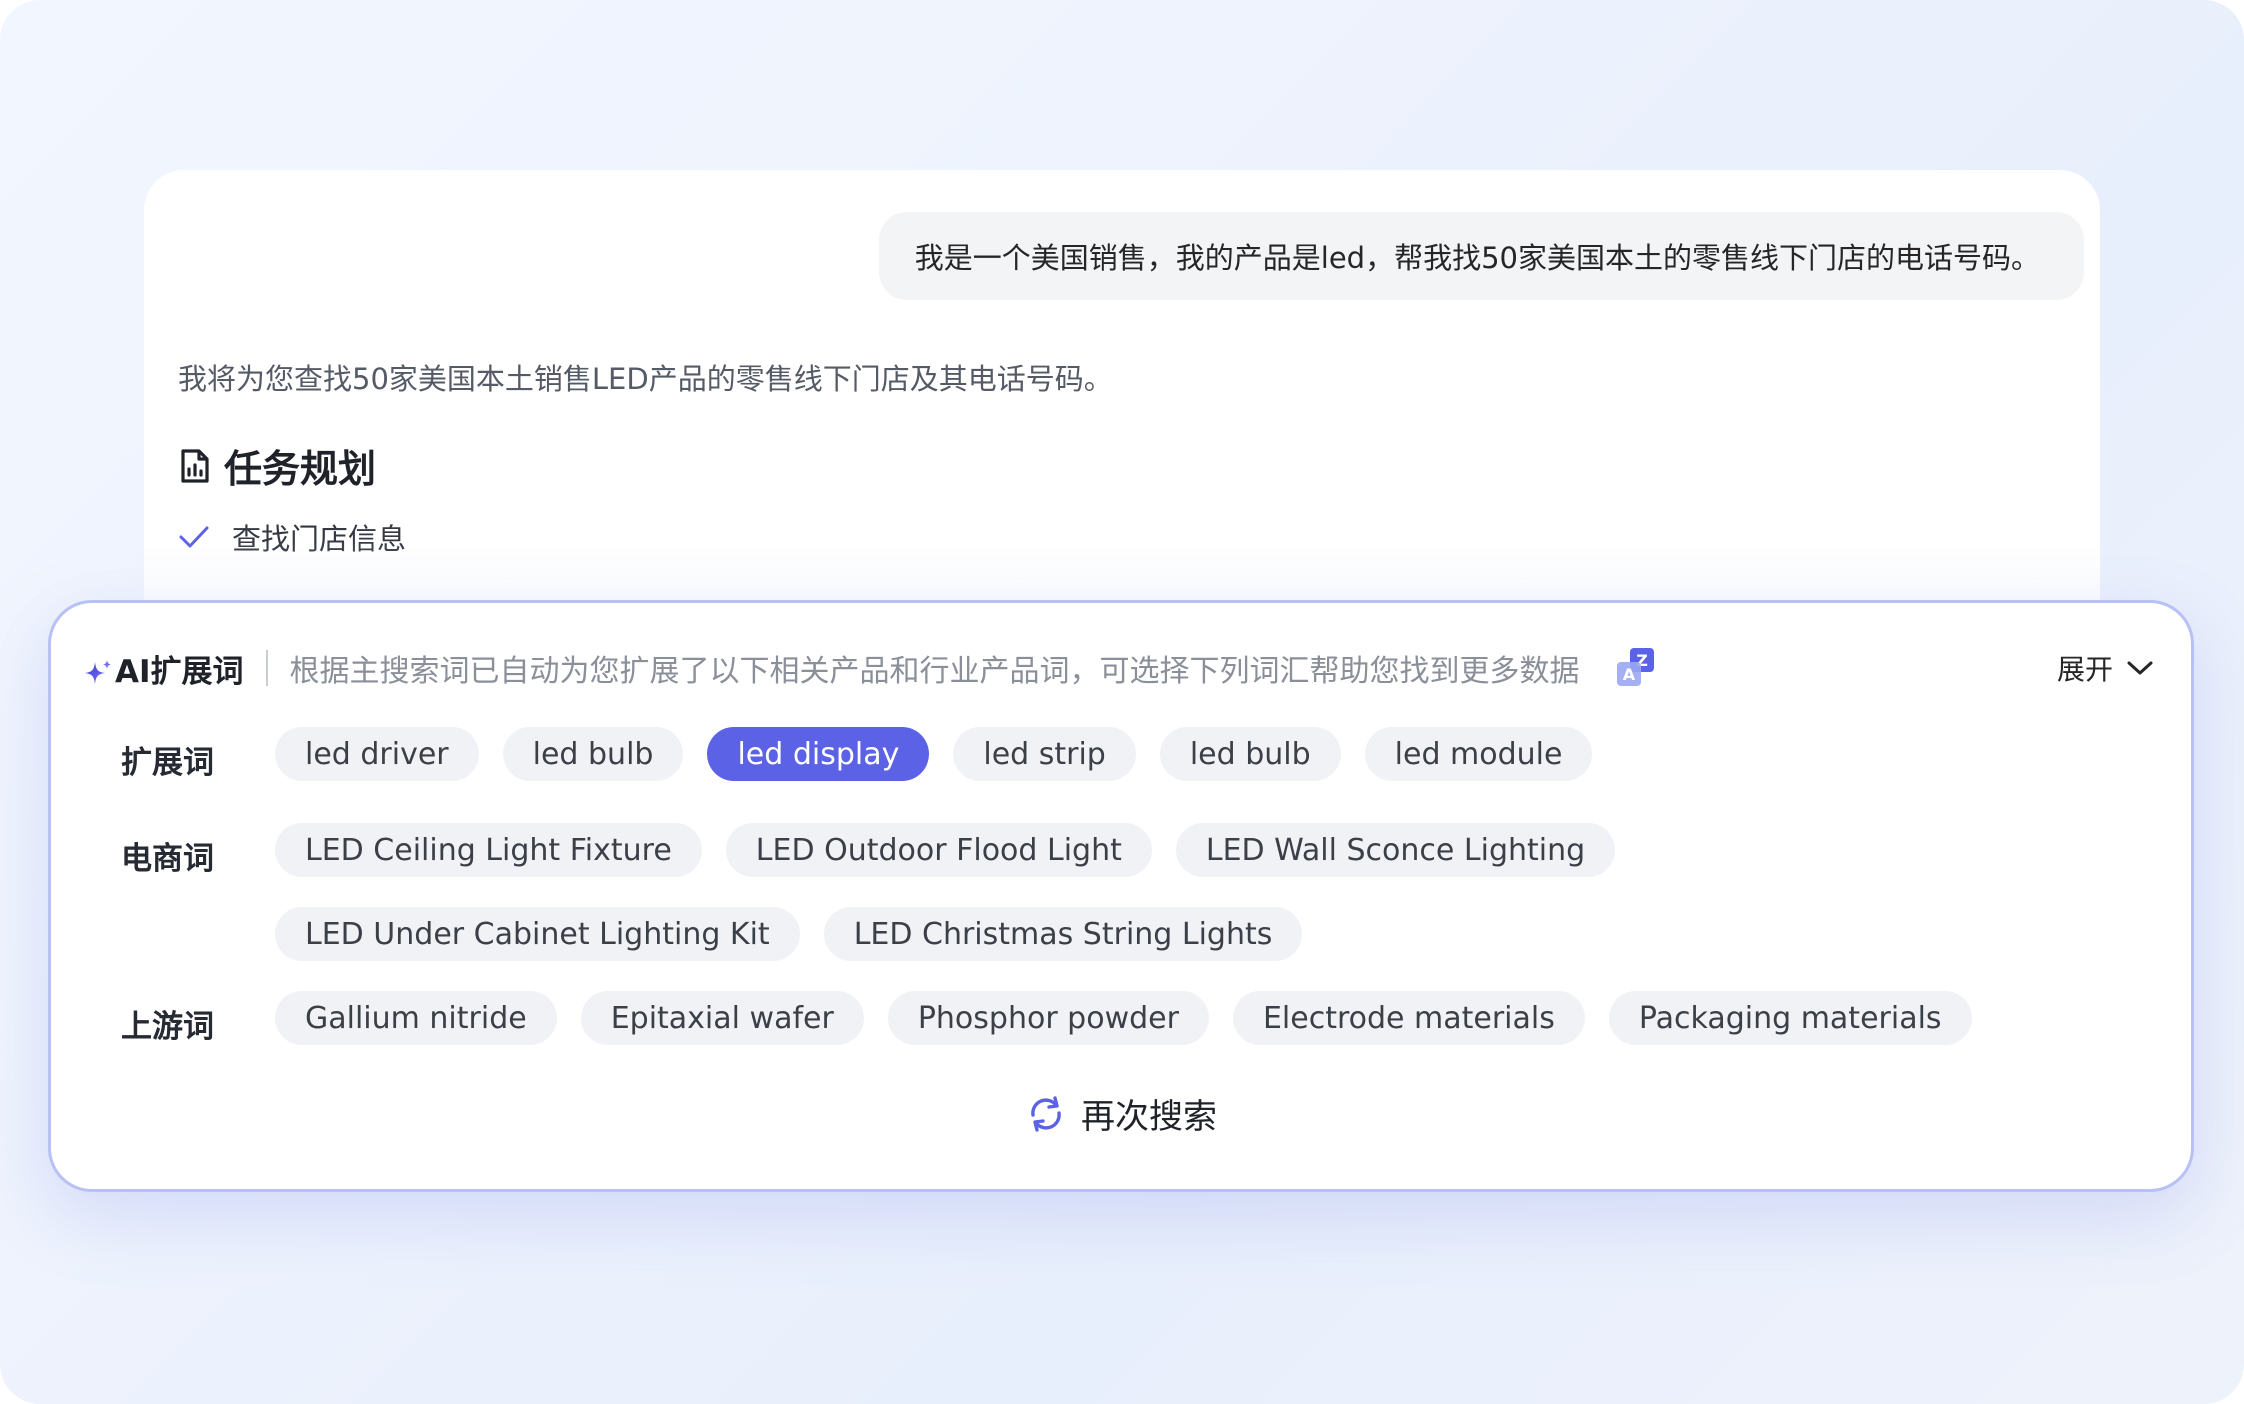  What do you see at coordinates (98, 672) in the screenshot?
I see `sparkle-icon` at bounding box center [98, 672].